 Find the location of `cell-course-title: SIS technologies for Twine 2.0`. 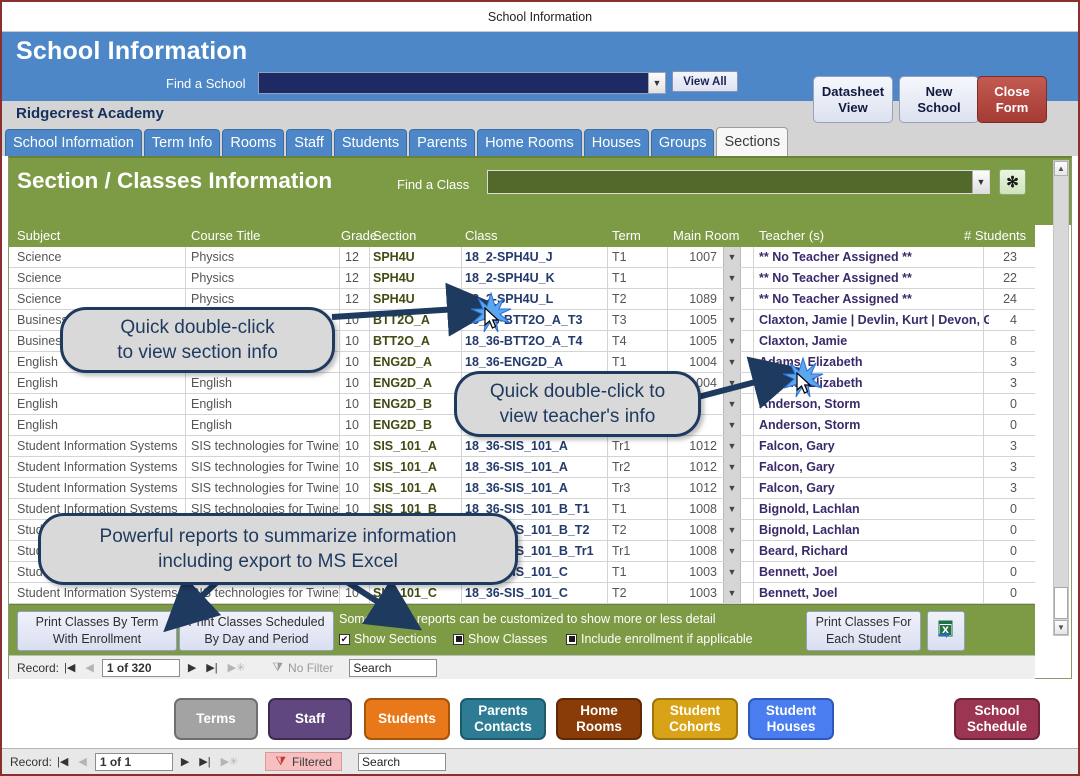

cell-course-title: SIS technologies for Twine 2.0 is located at coordinates (265, 488).